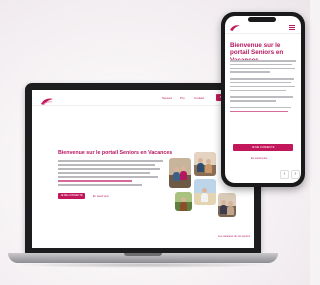  What do you see at coordinates (263, 147) in the screenshot?
I see `phone-login-button: JE ME CONNECTE` at bounding box center [263, 147].